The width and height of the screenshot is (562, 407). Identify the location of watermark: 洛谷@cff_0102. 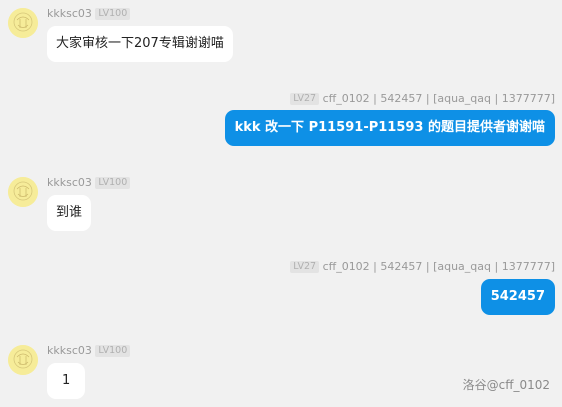
(506, 385).